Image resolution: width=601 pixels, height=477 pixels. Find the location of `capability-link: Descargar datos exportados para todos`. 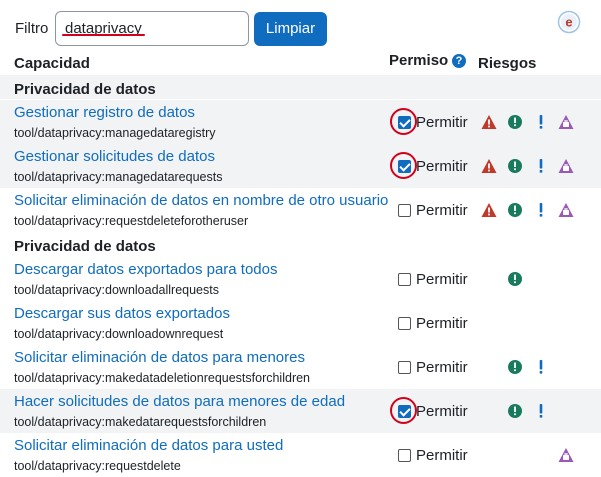

capability-link: Descargar datos exportados para todos is located at coordinates (146, 269).